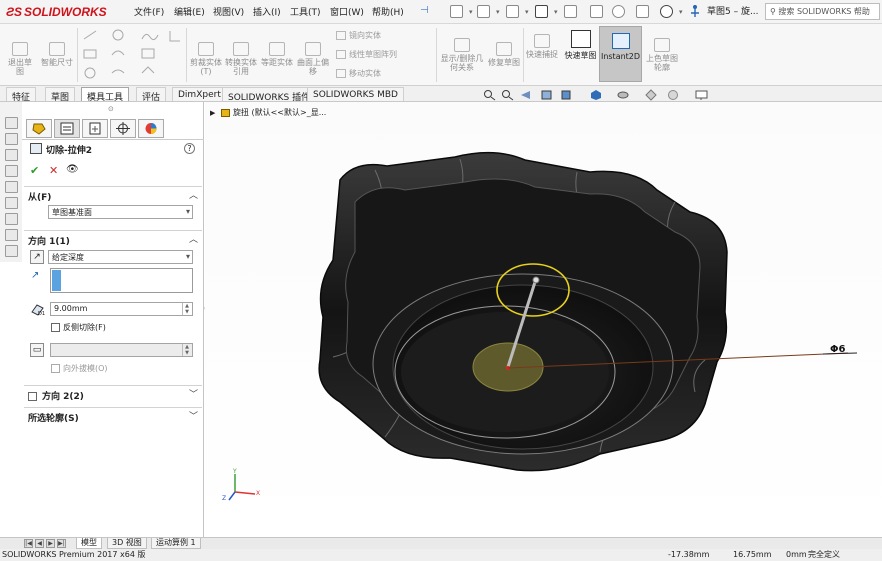  What do you see at coordinates (542, 46) in the screenshot?
I see `quick-snaps-button: 快速捕捉` at bounding box center [542, 46].